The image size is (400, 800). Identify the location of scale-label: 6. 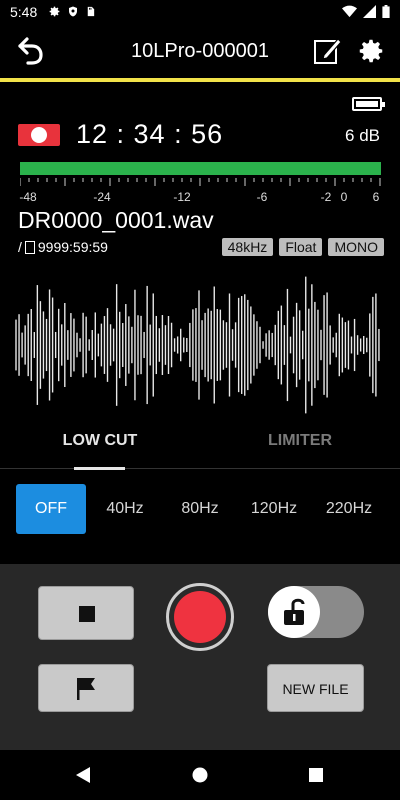
(376, 197).